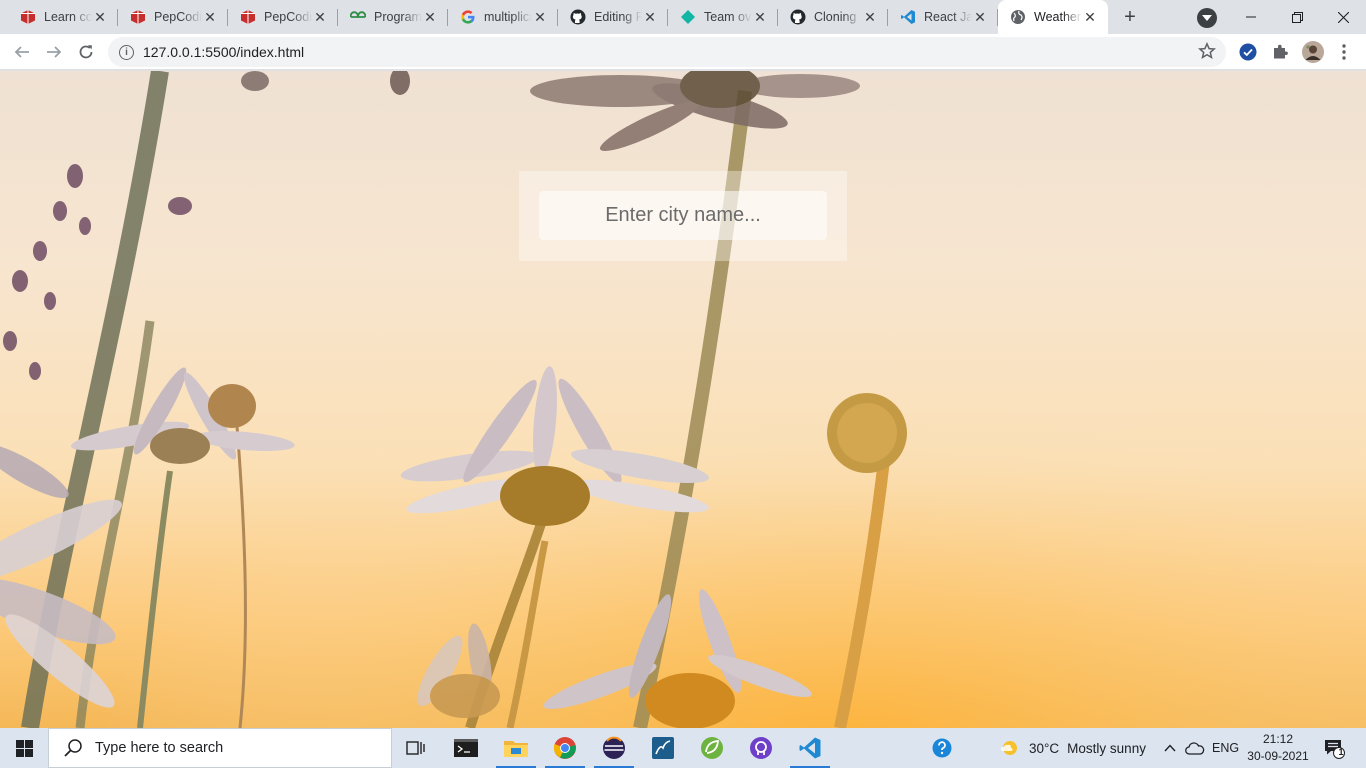  I want to click on input-language: ENG, so click(1225, 748).